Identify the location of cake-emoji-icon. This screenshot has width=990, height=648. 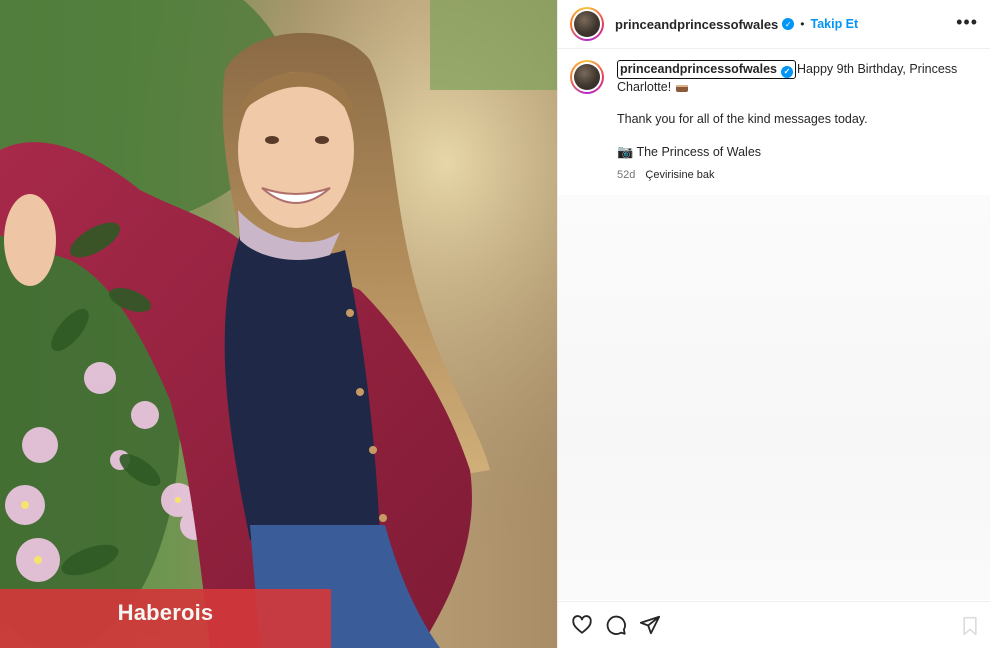
(681, 88).